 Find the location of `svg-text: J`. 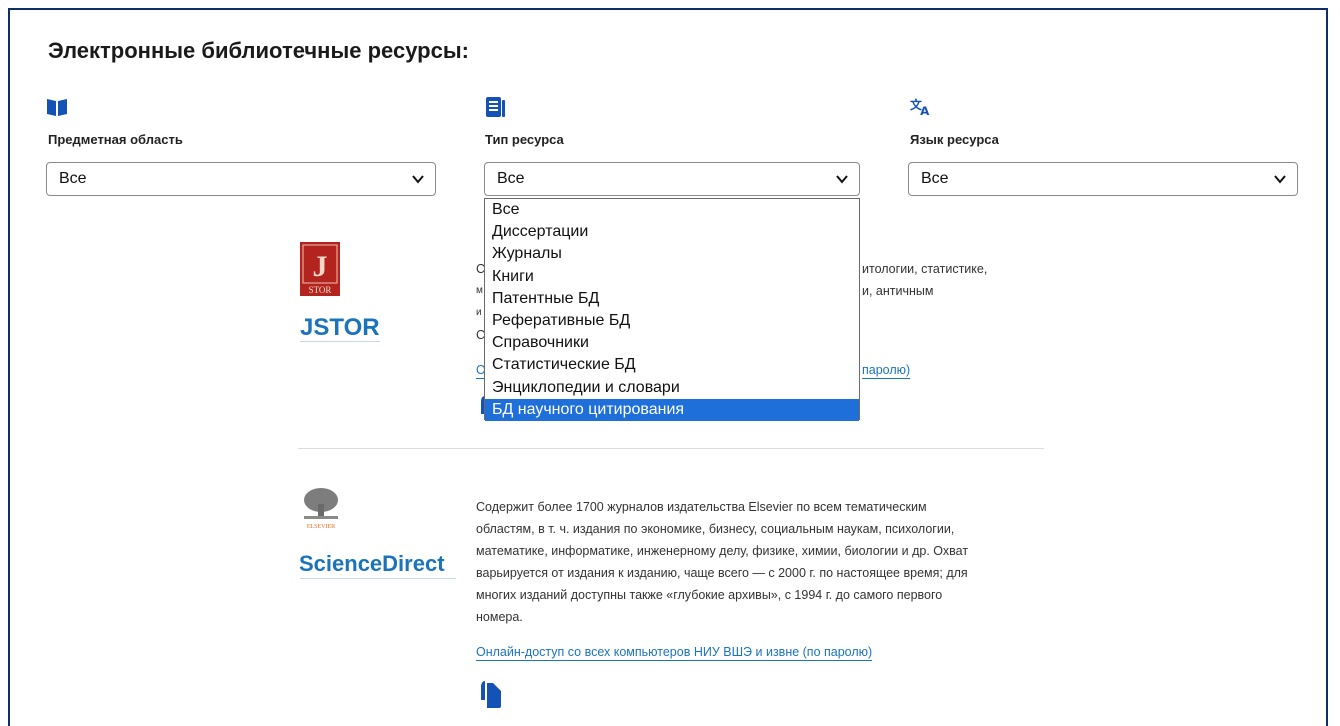

svg-text: J is located at coordinates (320, 266).